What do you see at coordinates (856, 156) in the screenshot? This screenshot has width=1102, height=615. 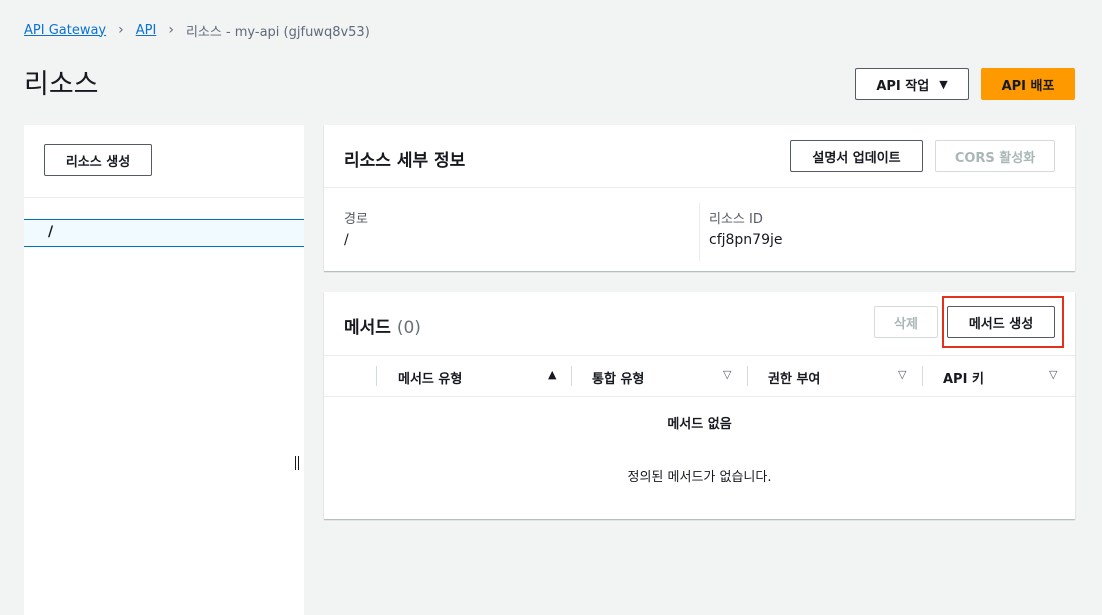 I see `update-documentation-button: 설명서 업데이트` at bounding box center [856, 156].